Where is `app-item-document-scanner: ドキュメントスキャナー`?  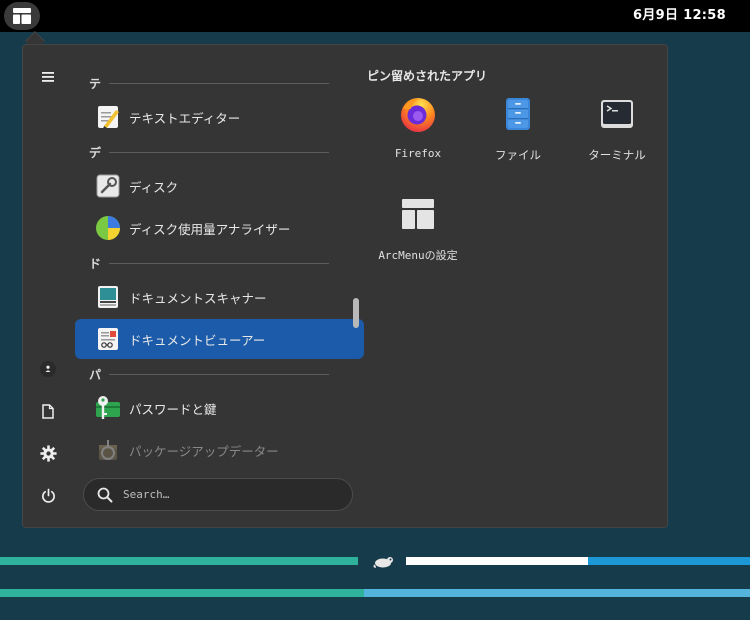
app-item-document-scanner: ドキュメントスキャナー is located at coordinates (219, 297).